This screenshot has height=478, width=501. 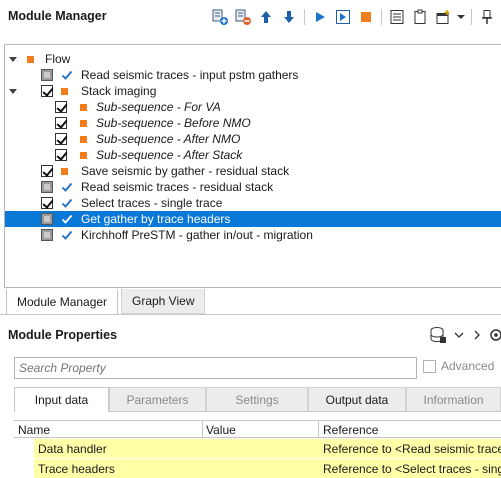 What do you see at coordinates (353, 17) in the screenshot?
I see `module-manager-toolbar` at bounding box center [353, 17].